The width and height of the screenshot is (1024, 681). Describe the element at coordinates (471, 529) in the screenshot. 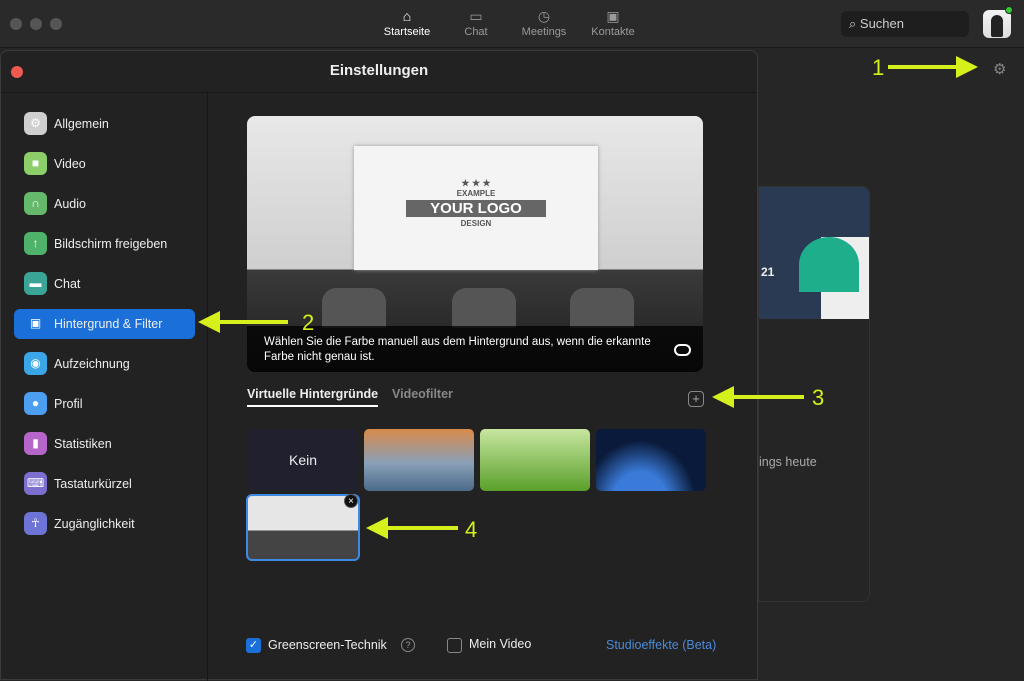

I see `annotation-4: 4` at that location.